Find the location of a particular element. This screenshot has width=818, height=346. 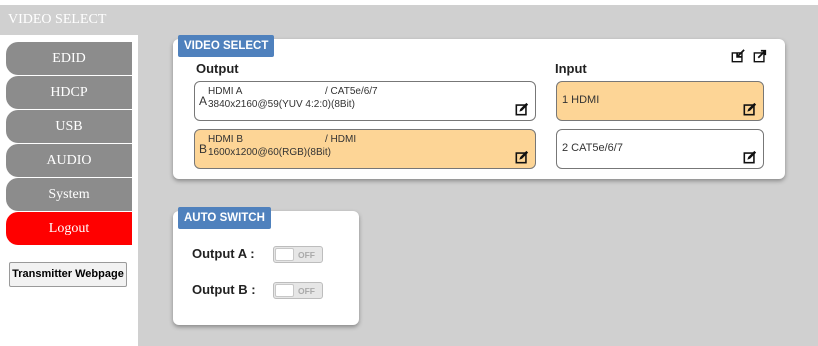

sidebar-header: VIDEO SELECT is located at coordinates (69, 20).